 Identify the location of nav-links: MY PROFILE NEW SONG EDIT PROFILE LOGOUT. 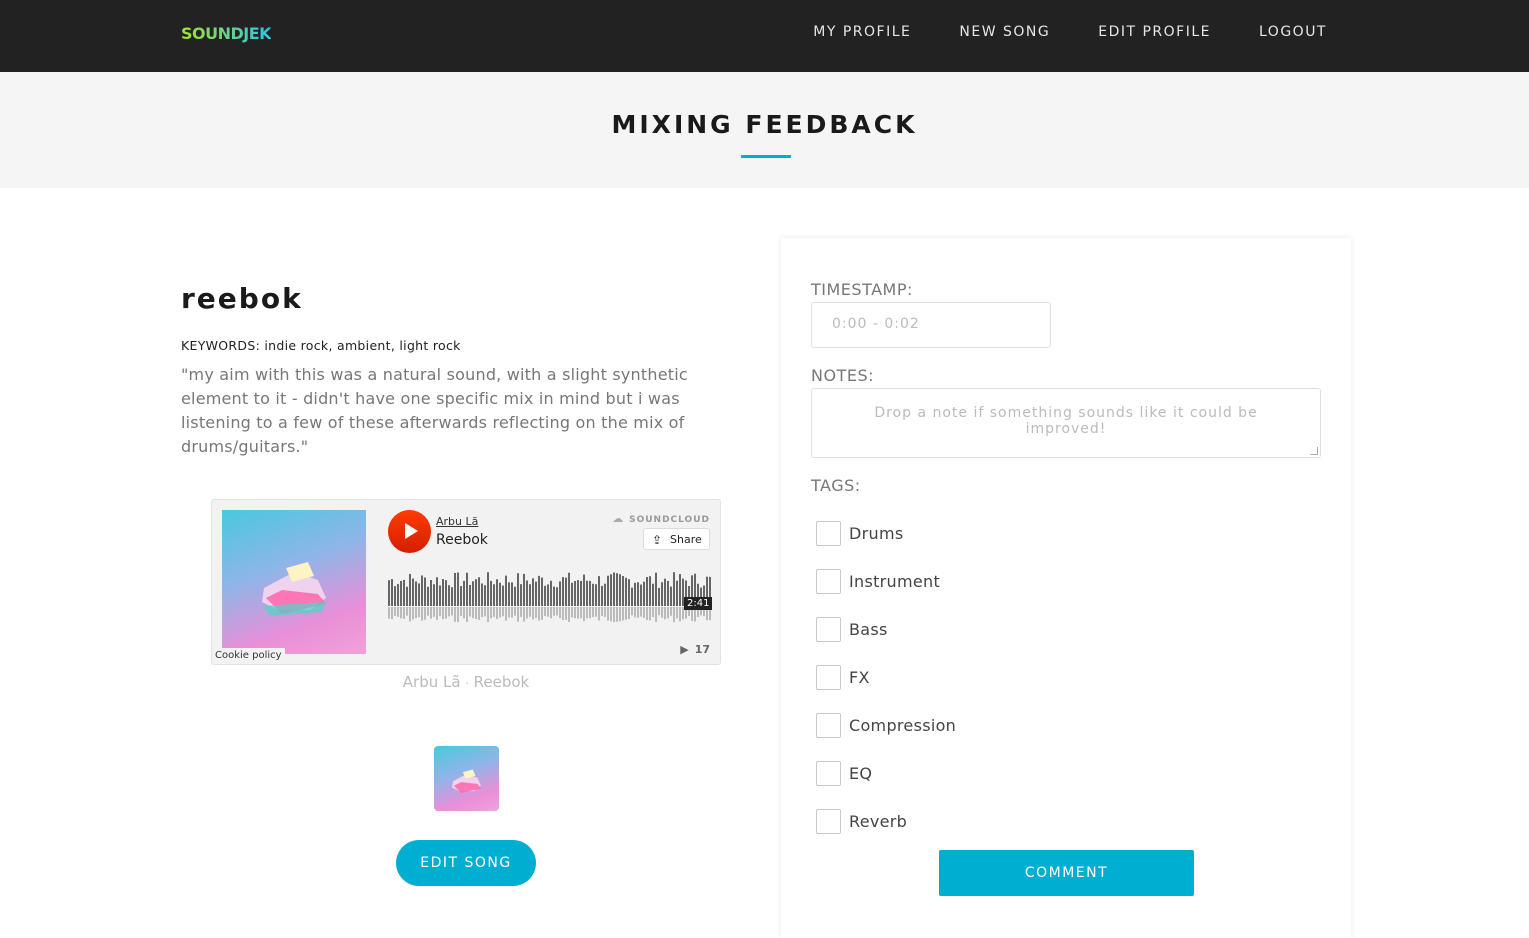
(1046, 32).